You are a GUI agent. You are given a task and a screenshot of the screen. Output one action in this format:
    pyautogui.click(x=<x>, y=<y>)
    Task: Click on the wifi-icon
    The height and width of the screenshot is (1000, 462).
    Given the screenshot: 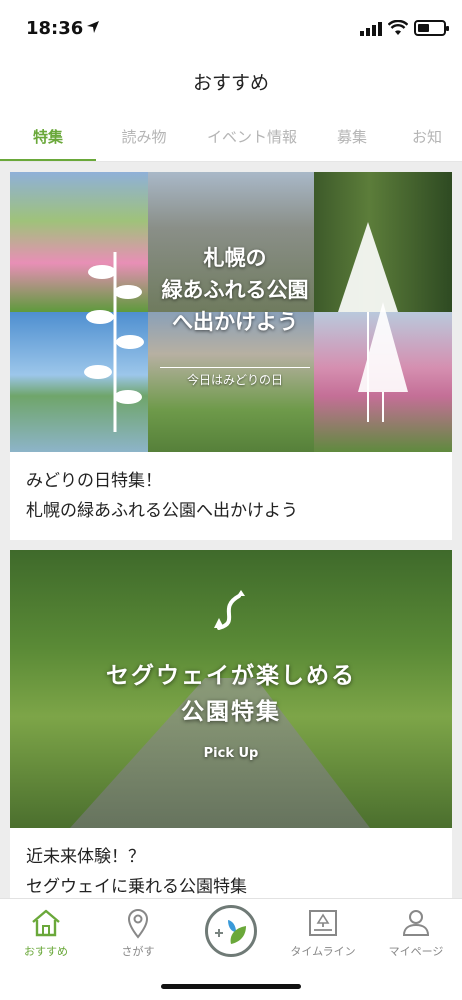 What is the action you would take?
    pyautogui.click(x=398, y=27)
    